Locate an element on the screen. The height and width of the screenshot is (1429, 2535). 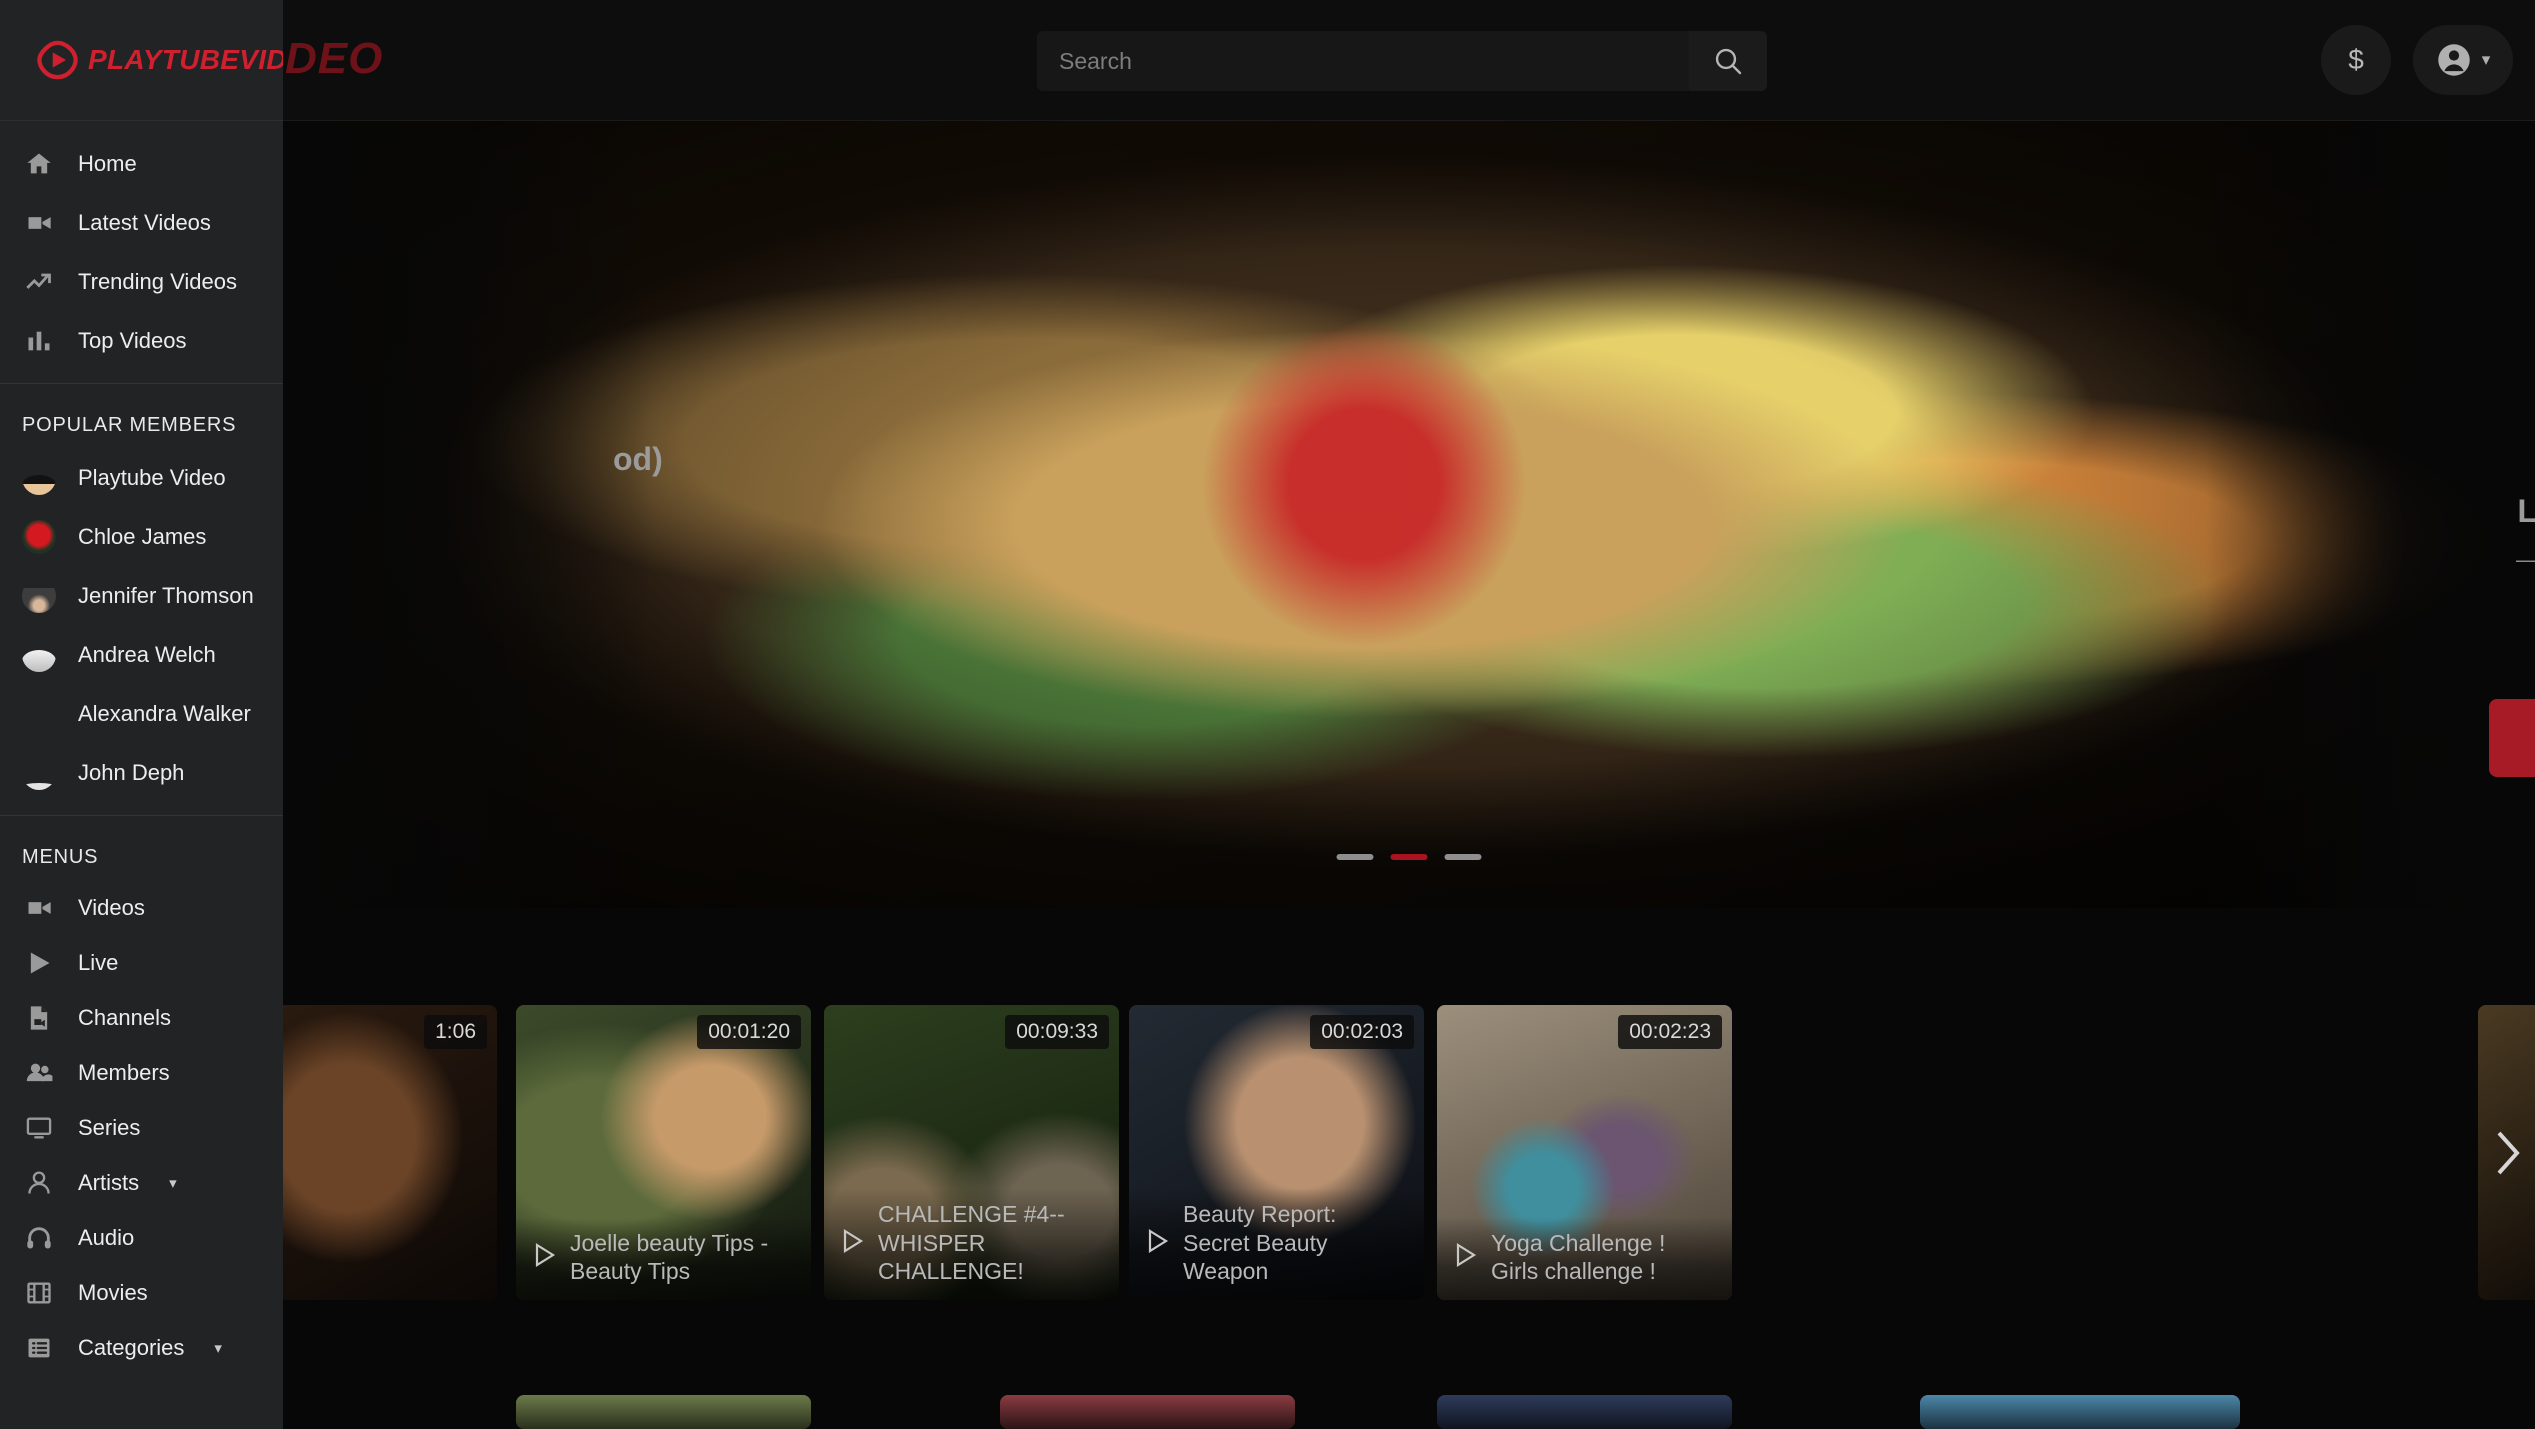
sidebar-item-label: Artists is located at coordinates (109, 1182).